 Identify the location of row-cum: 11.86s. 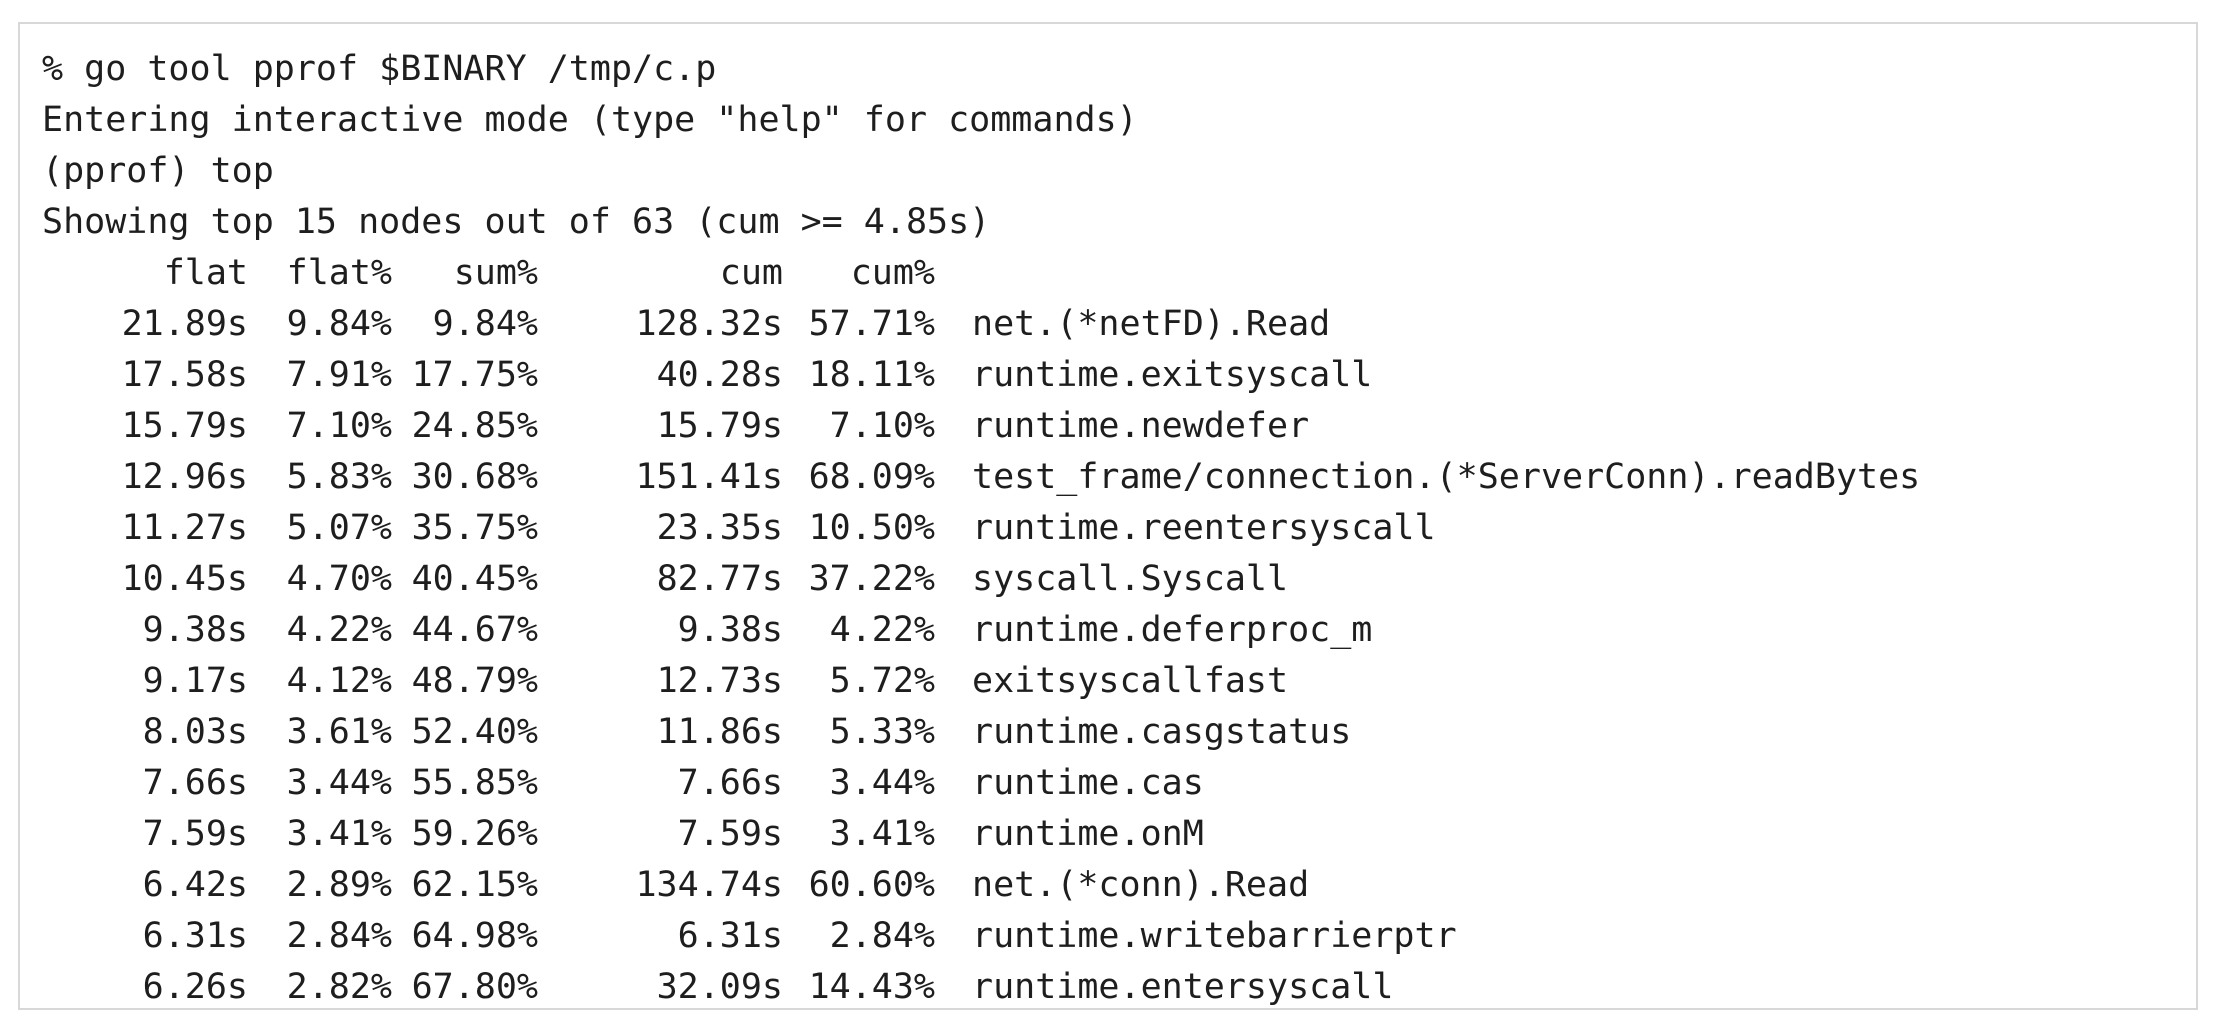
(719, 732).